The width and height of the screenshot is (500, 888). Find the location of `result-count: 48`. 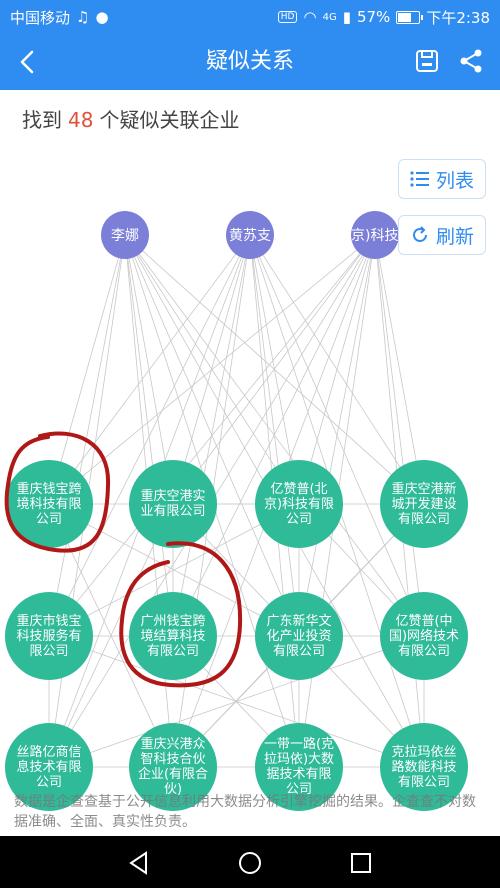

result-count: 48 is located at coordinates (81, 120).